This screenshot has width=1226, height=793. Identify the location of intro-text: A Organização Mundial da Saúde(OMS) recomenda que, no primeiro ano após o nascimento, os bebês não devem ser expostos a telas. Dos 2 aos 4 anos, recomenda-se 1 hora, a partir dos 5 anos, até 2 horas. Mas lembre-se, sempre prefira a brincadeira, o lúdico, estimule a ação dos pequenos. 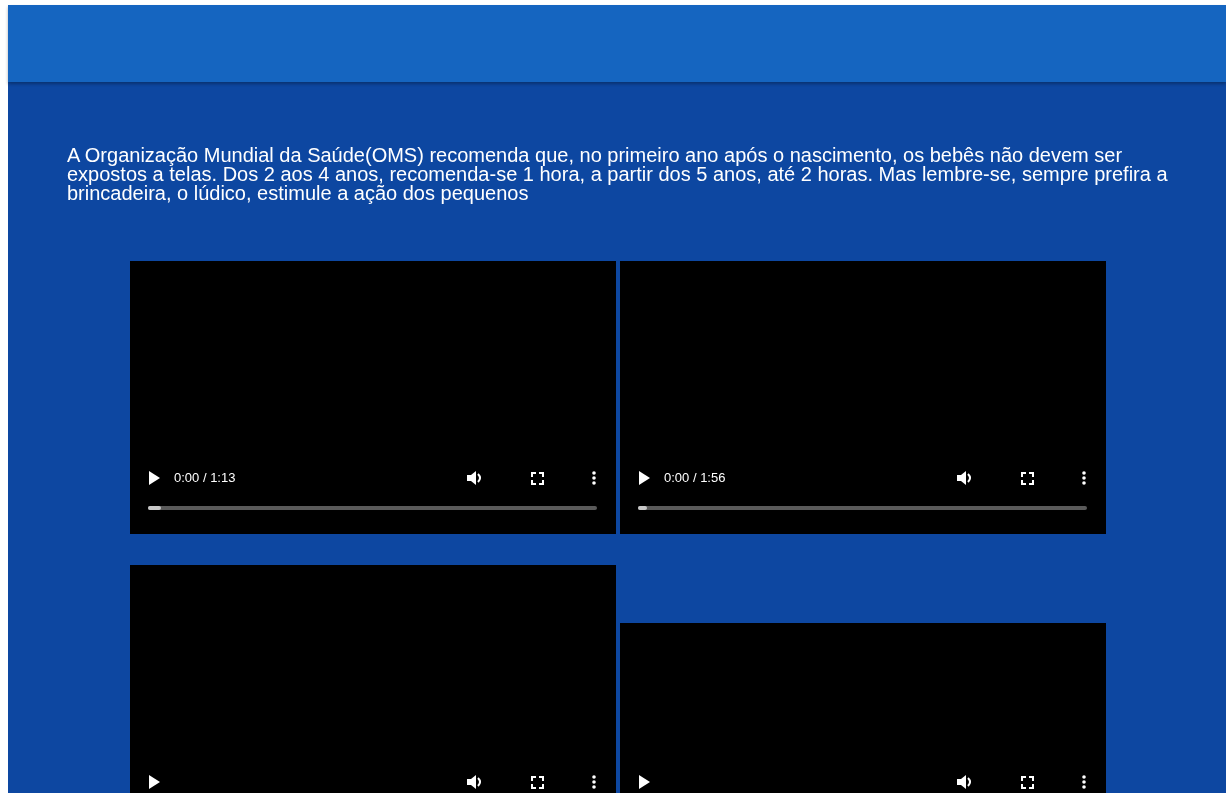
(617, 174).